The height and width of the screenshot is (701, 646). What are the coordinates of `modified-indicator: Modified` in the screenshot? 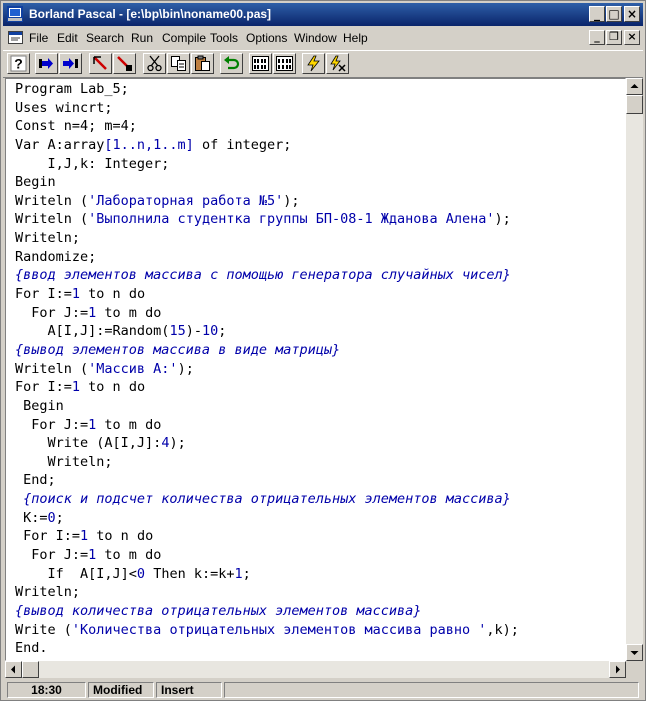 It's located at (121, 690).